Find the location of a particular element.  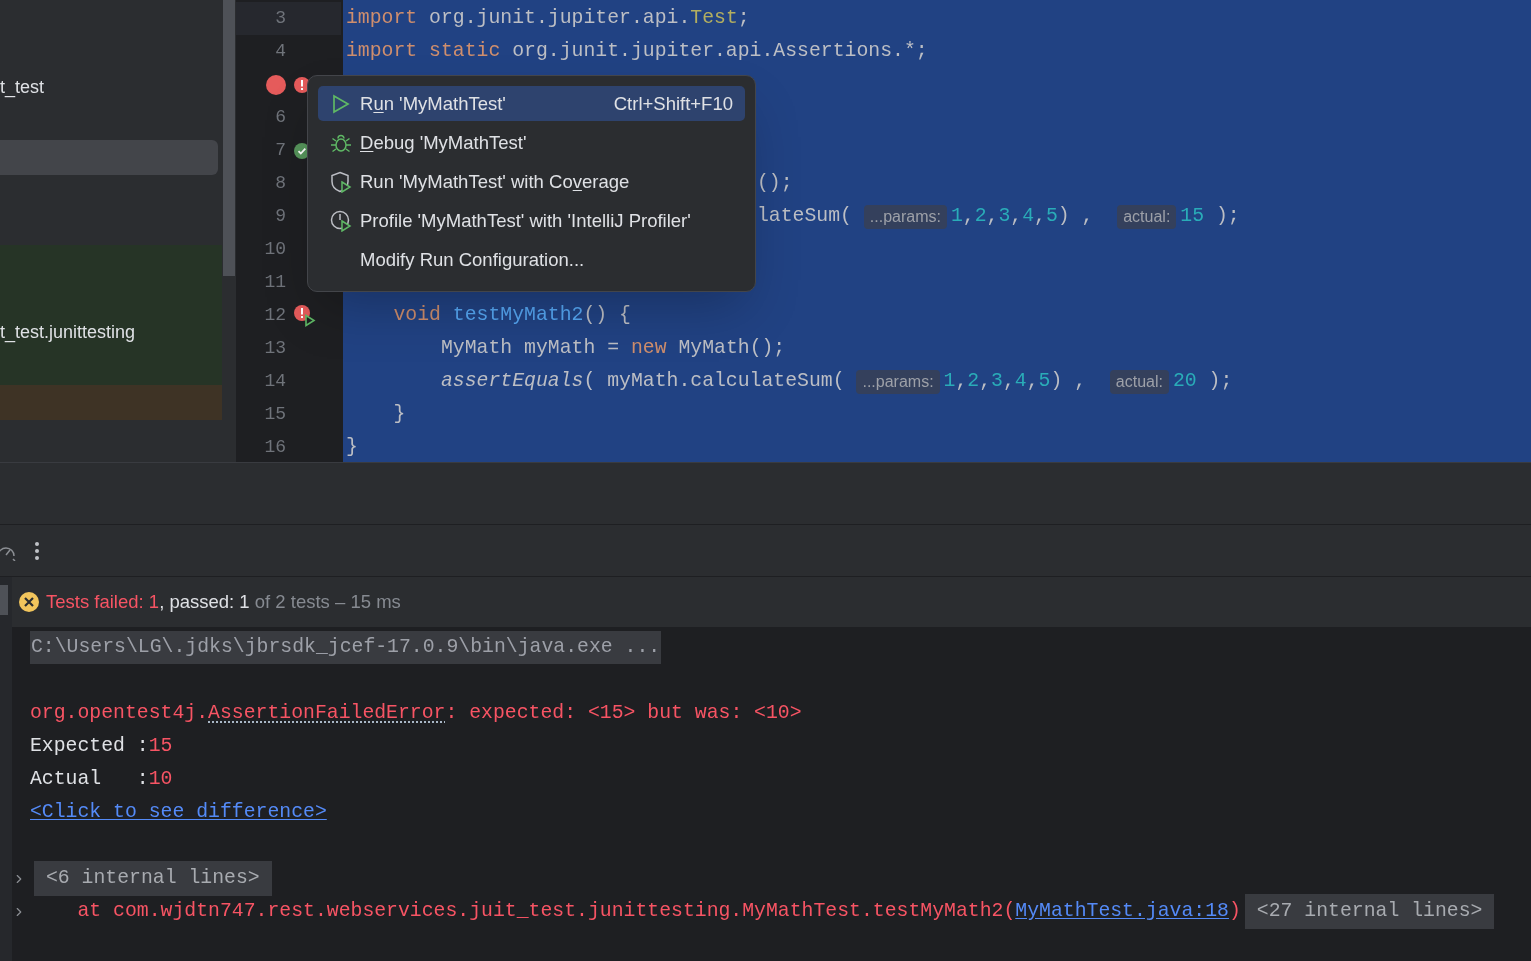

line-number: 6 is located at coordinates (280, 117).